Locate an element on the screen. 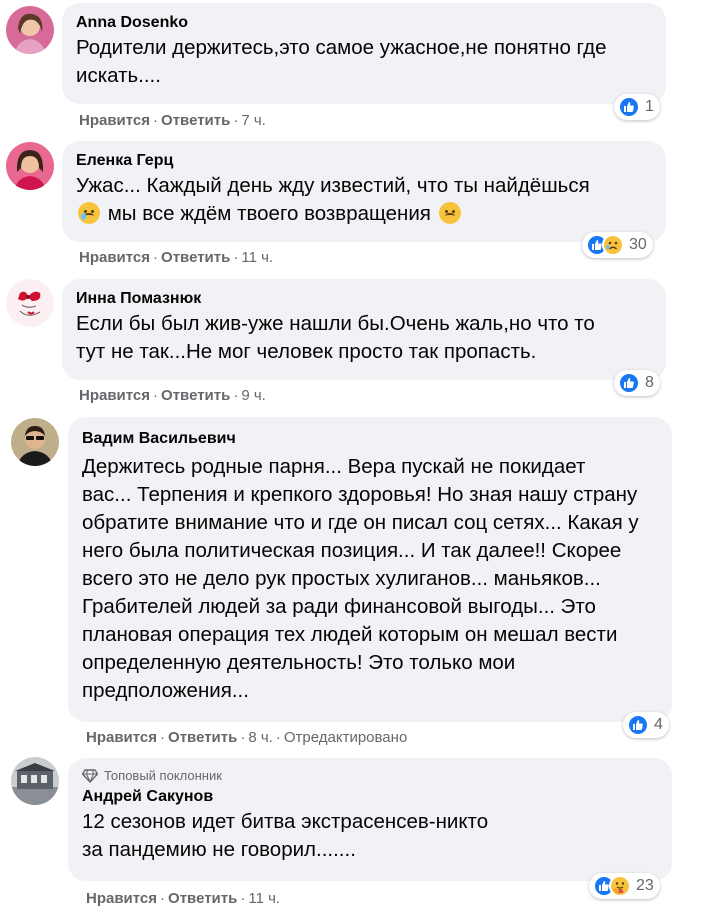  care-icon is located at coordinates (620, 886).